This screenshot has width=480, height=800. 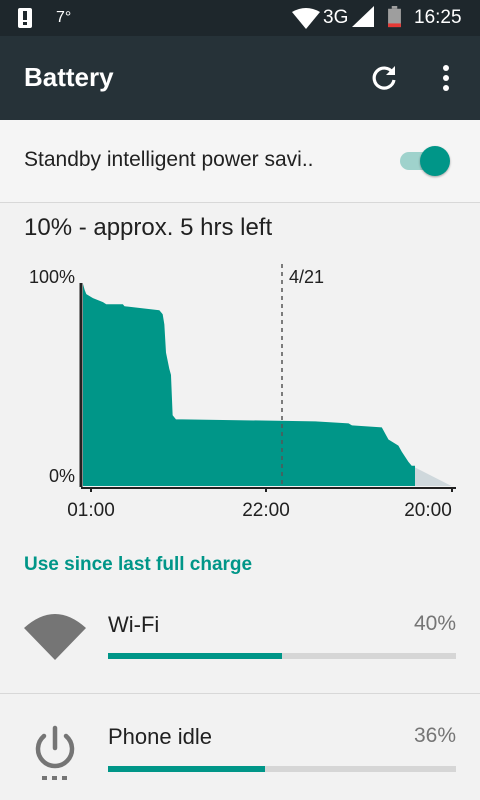 What do you see at coordinates (438, 17) in the screenshot?
I see `clock: 16:25` at bounding box center [438, 17].